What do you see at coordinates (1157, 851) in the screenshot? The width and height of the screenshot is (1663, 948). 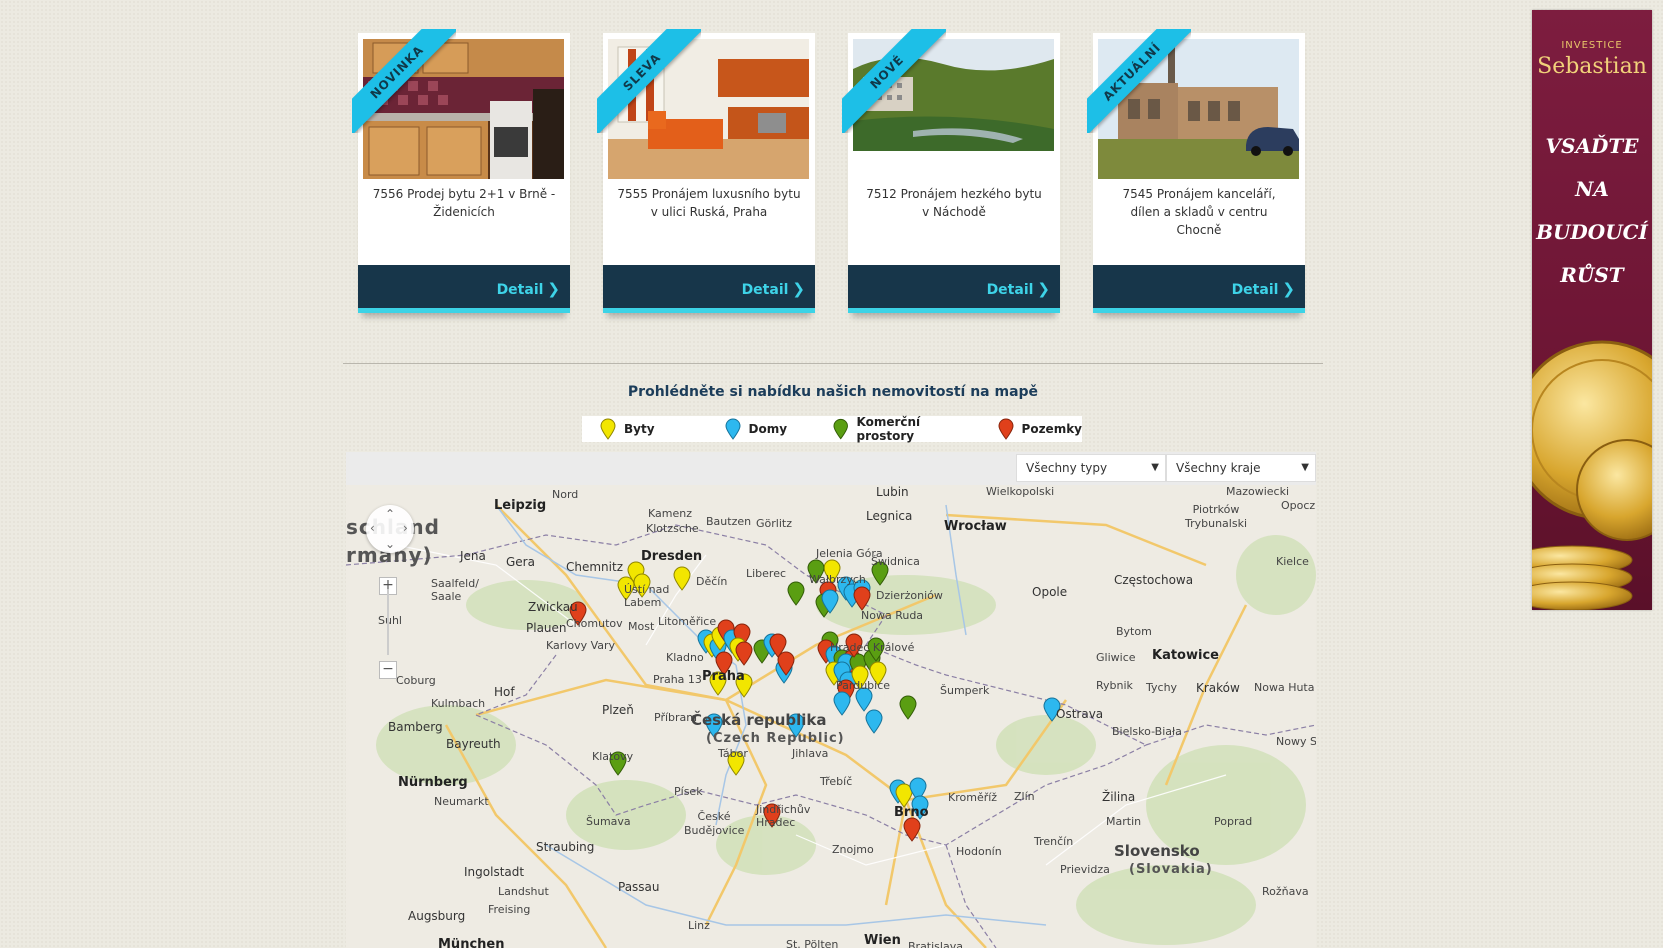 I see `map-label-slovakia: Slovensko` at bounding box center [1157, 851].